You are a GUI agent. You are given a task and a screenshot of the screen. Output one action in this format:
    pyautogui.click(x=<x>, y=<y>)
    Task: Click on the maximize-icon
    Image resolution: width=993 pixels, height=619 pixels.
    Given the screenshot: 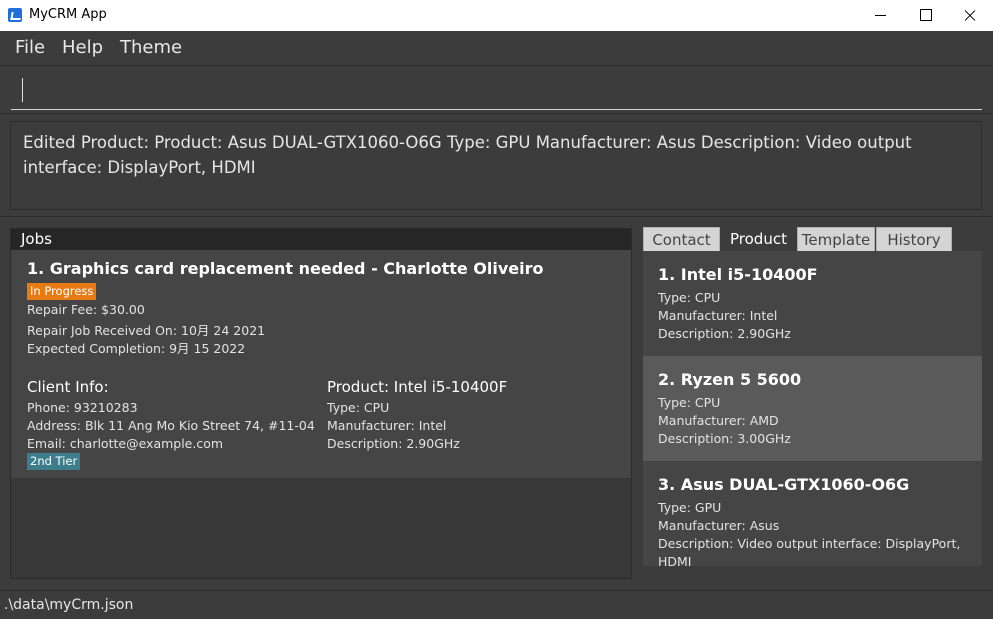 What is the action you would take?
    pyautogui.click(x=925, y=15)
    